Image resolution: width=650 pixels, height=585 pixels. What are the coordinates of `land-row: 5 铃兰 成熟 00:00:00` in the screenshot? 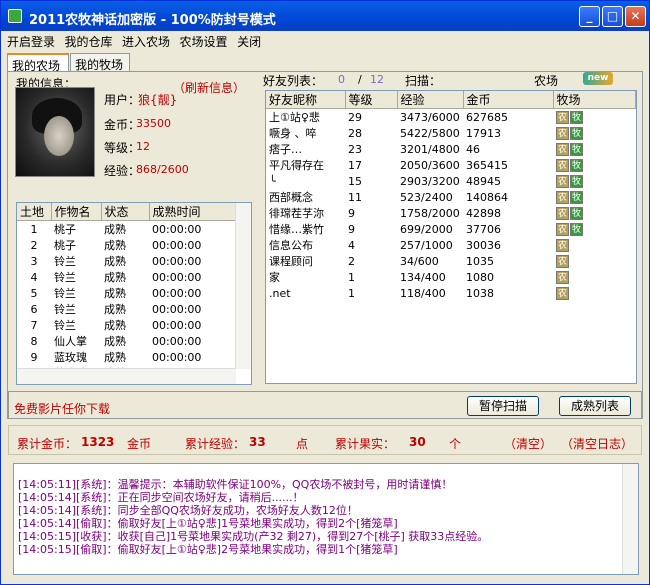 It's located at (134, 293).